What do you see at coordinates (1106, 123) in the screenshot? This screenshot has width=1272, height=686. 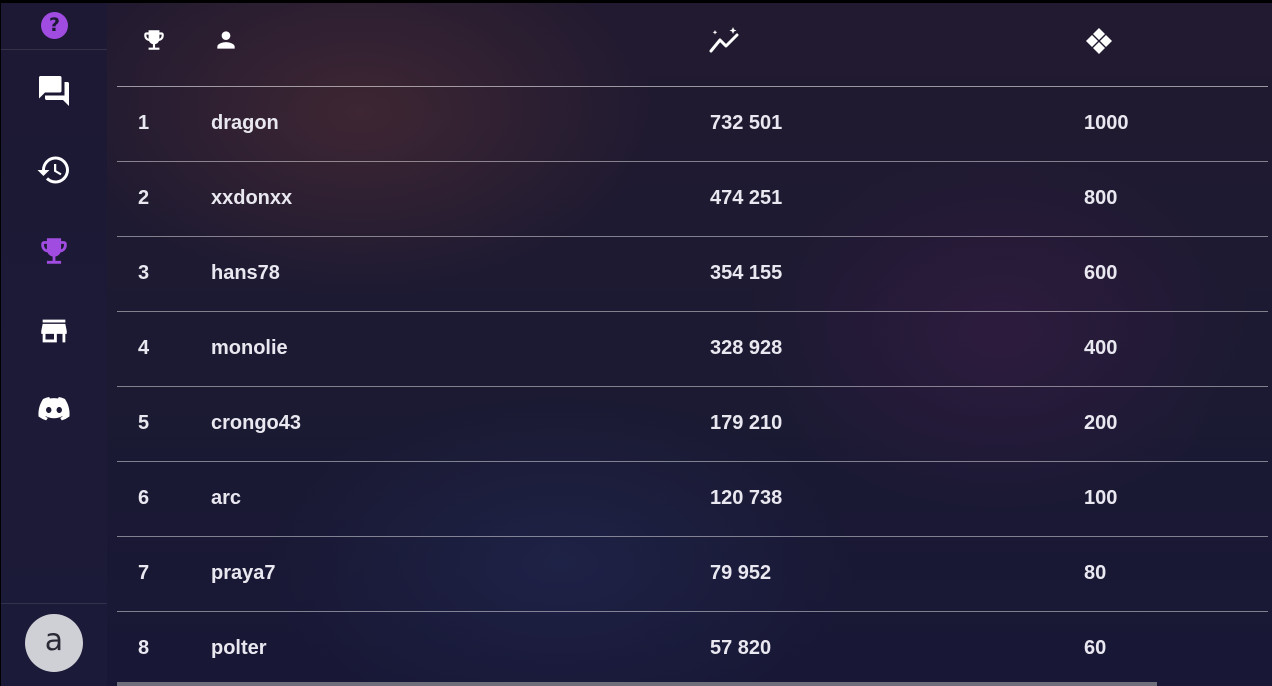 I see `prize-cell: 1000` at bounding box center [1106, 123].